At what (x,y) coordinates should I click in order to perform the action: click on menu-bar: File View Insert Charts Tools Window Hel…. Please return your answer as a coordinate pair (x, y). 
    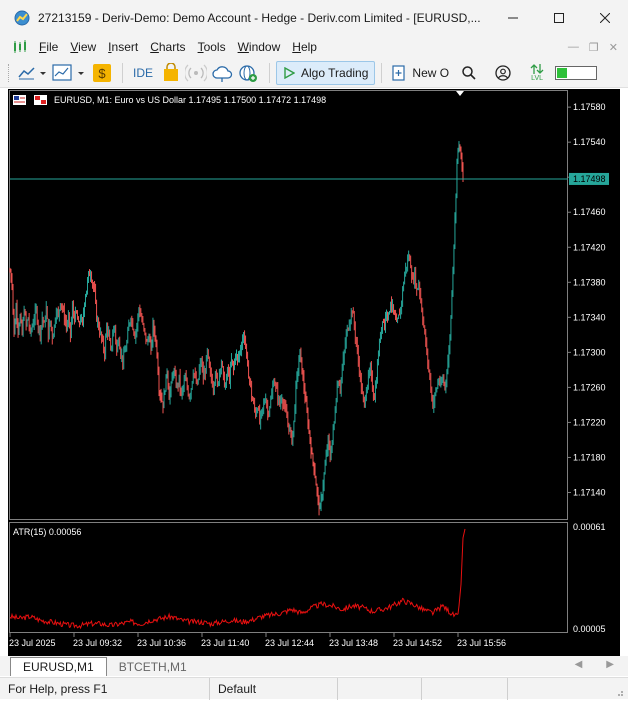
    Looking at the image, I should click on (314, 47).